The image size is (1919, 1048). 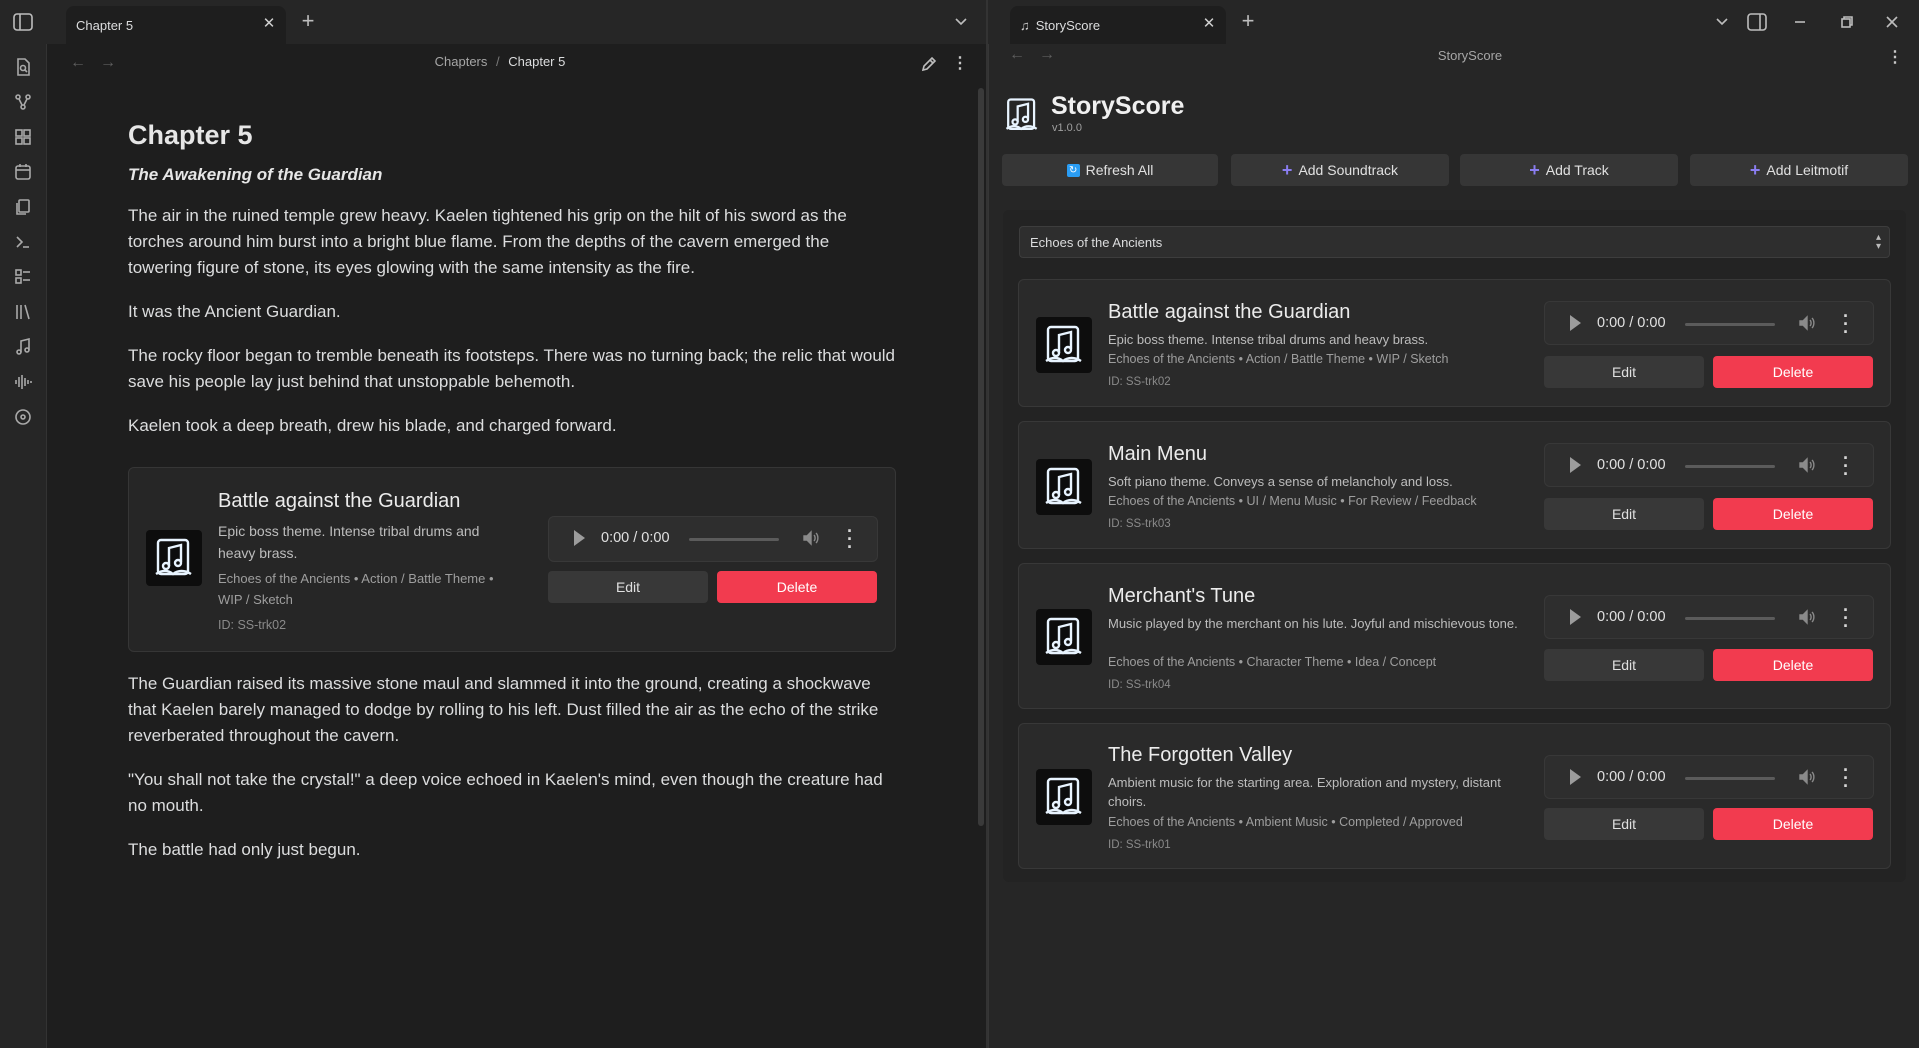 I want to click on terminal-icon, so click(x=23, y=242).